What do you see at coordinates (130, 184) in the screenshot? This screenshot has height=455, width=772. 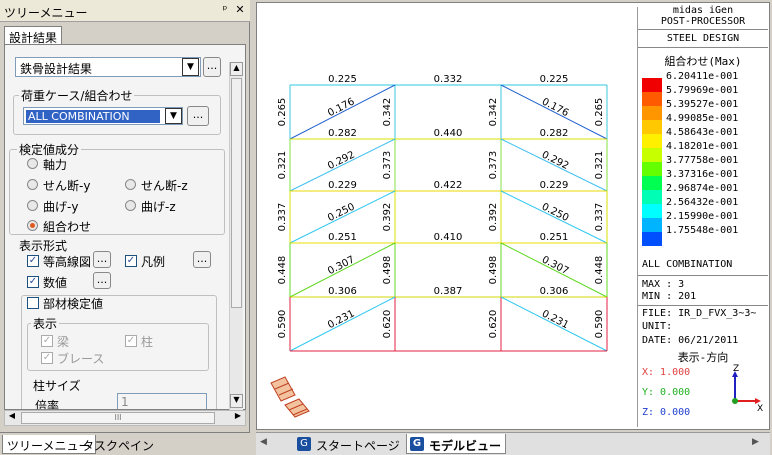 I see `radio-shear-z` at bounding box center [130, 184].